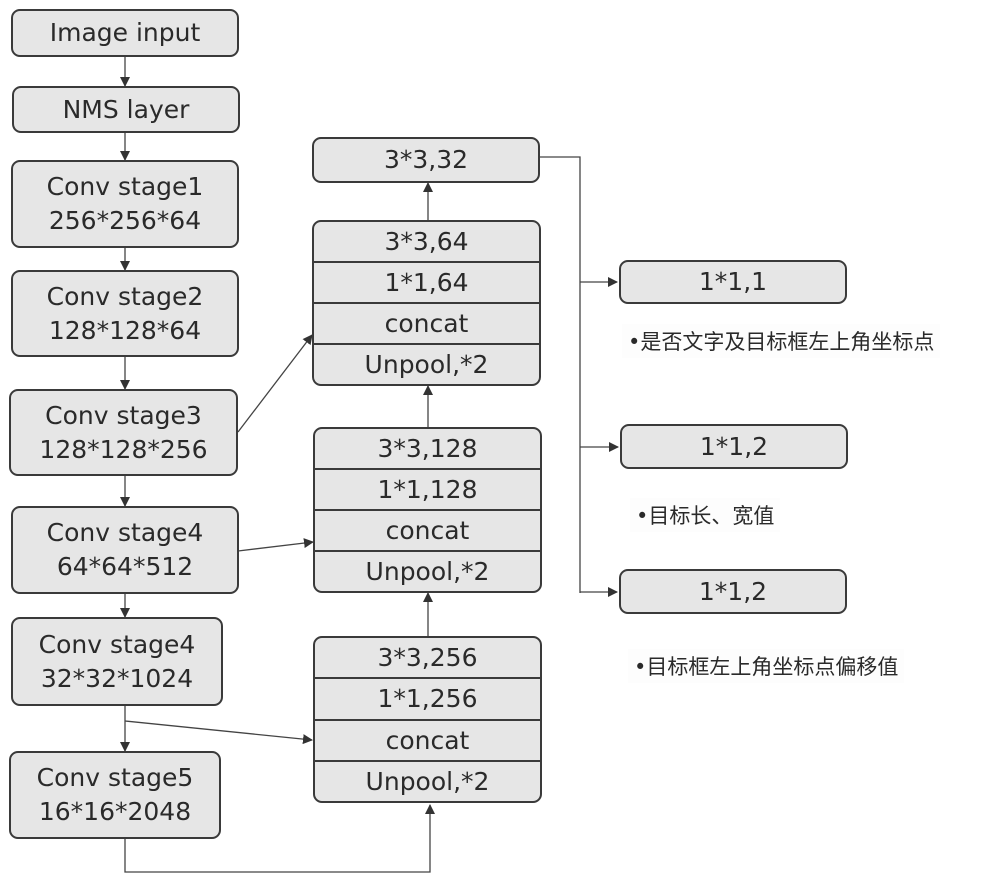  I want to click on node-shape: 64*64*512, so click(125, 566).